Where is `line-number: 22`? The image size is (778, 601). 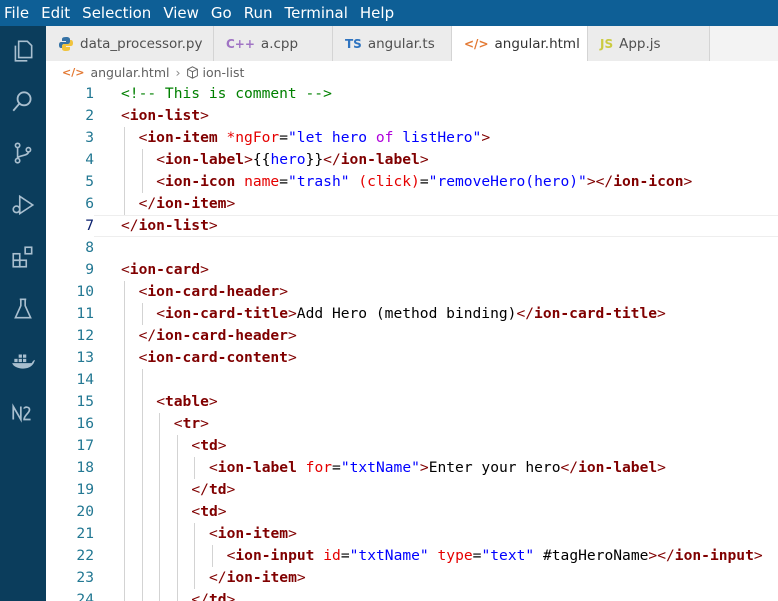
line-number: 22 is located at coordinates (85, 555).